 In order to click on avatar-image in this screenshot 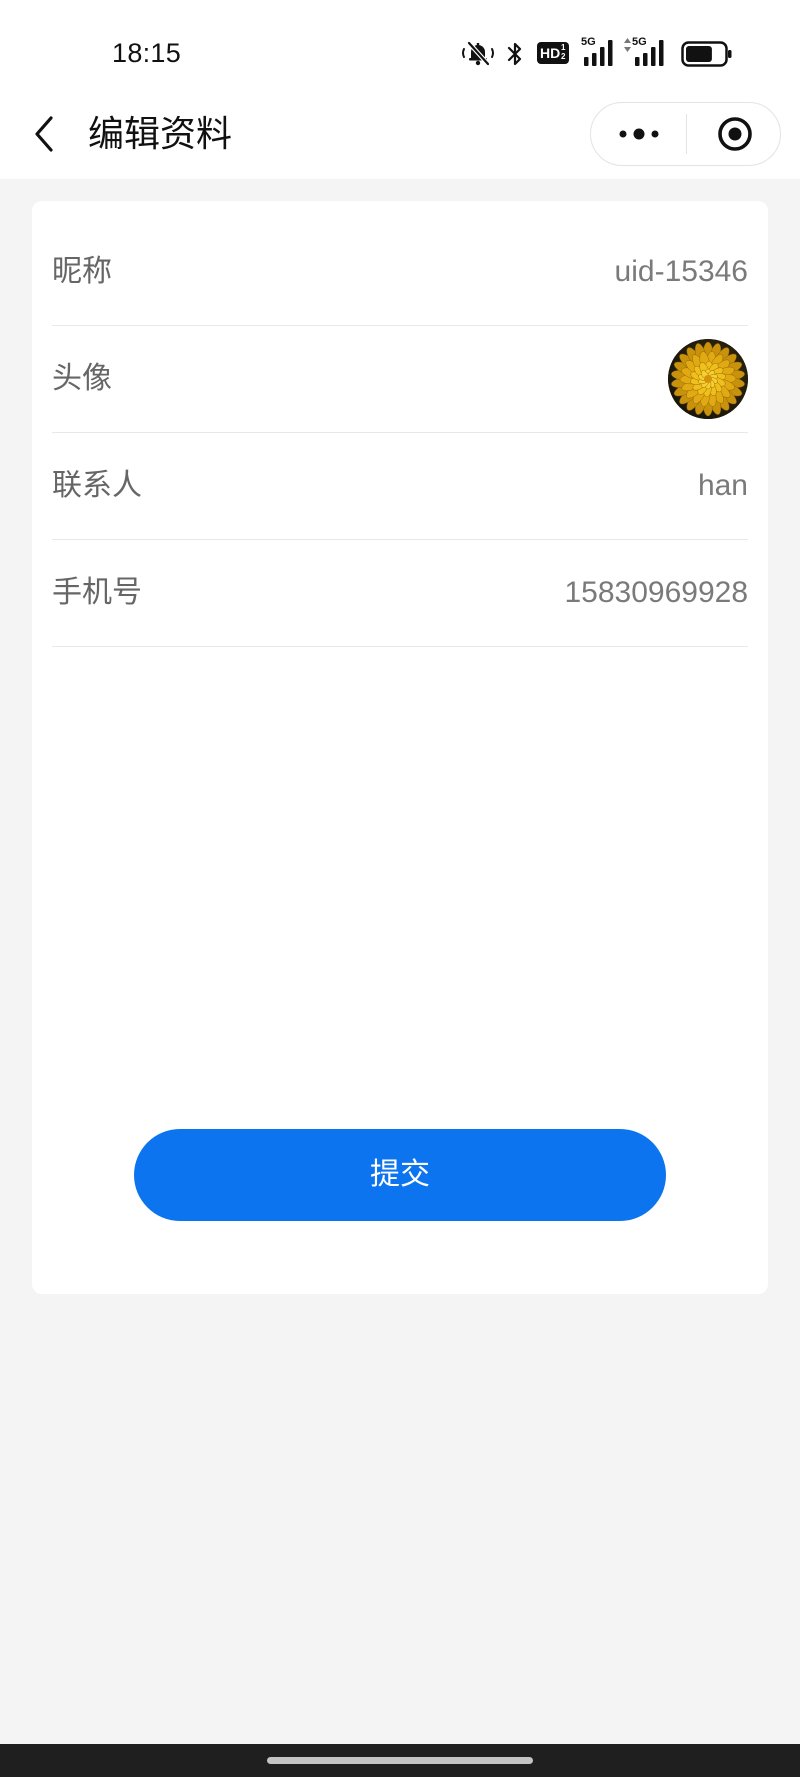, I will do `click(708, 379)`.